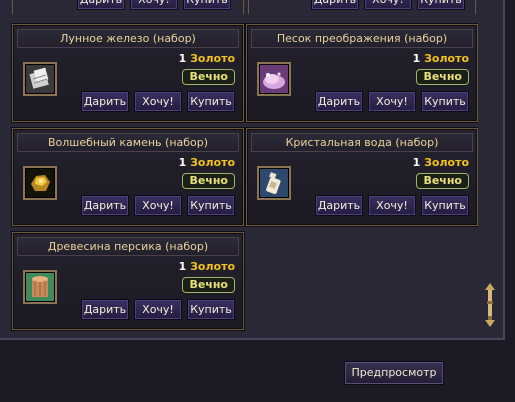 This screenshot has width=515, height=402. I want to click on peach-wood-icon, so click(40, 287).